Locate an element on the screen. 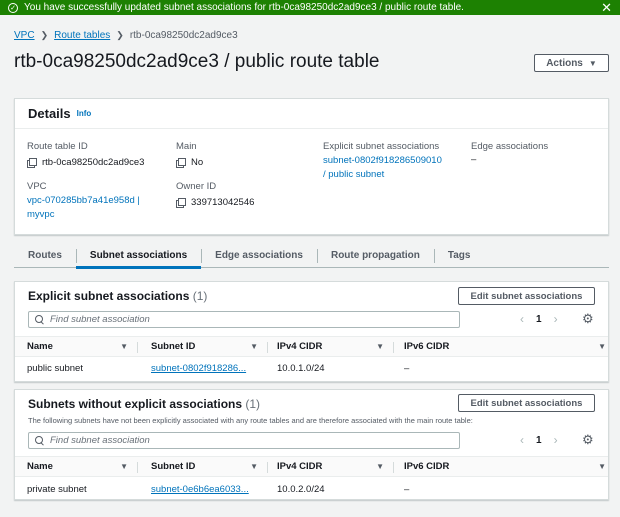 Image resolution: width=620 pixels, height=517 pixels. edge-associations-value: – is located at coordinates (474, 159).